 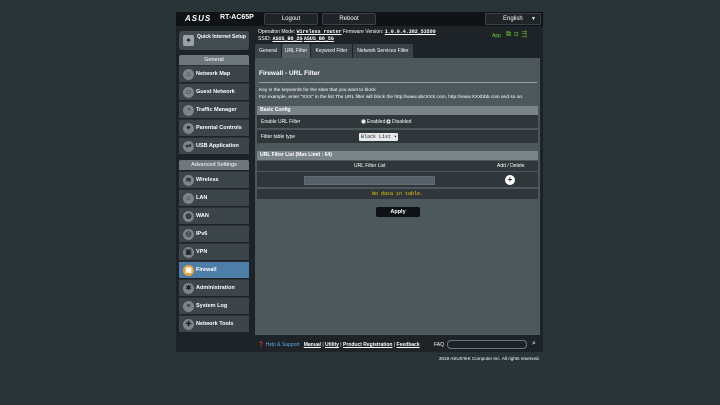 What do you see at coordinates (214, 233) in the screenshot?
I see `sidebar-item-ipv6: ◎ IPv6` at bounding box center [214, 233].